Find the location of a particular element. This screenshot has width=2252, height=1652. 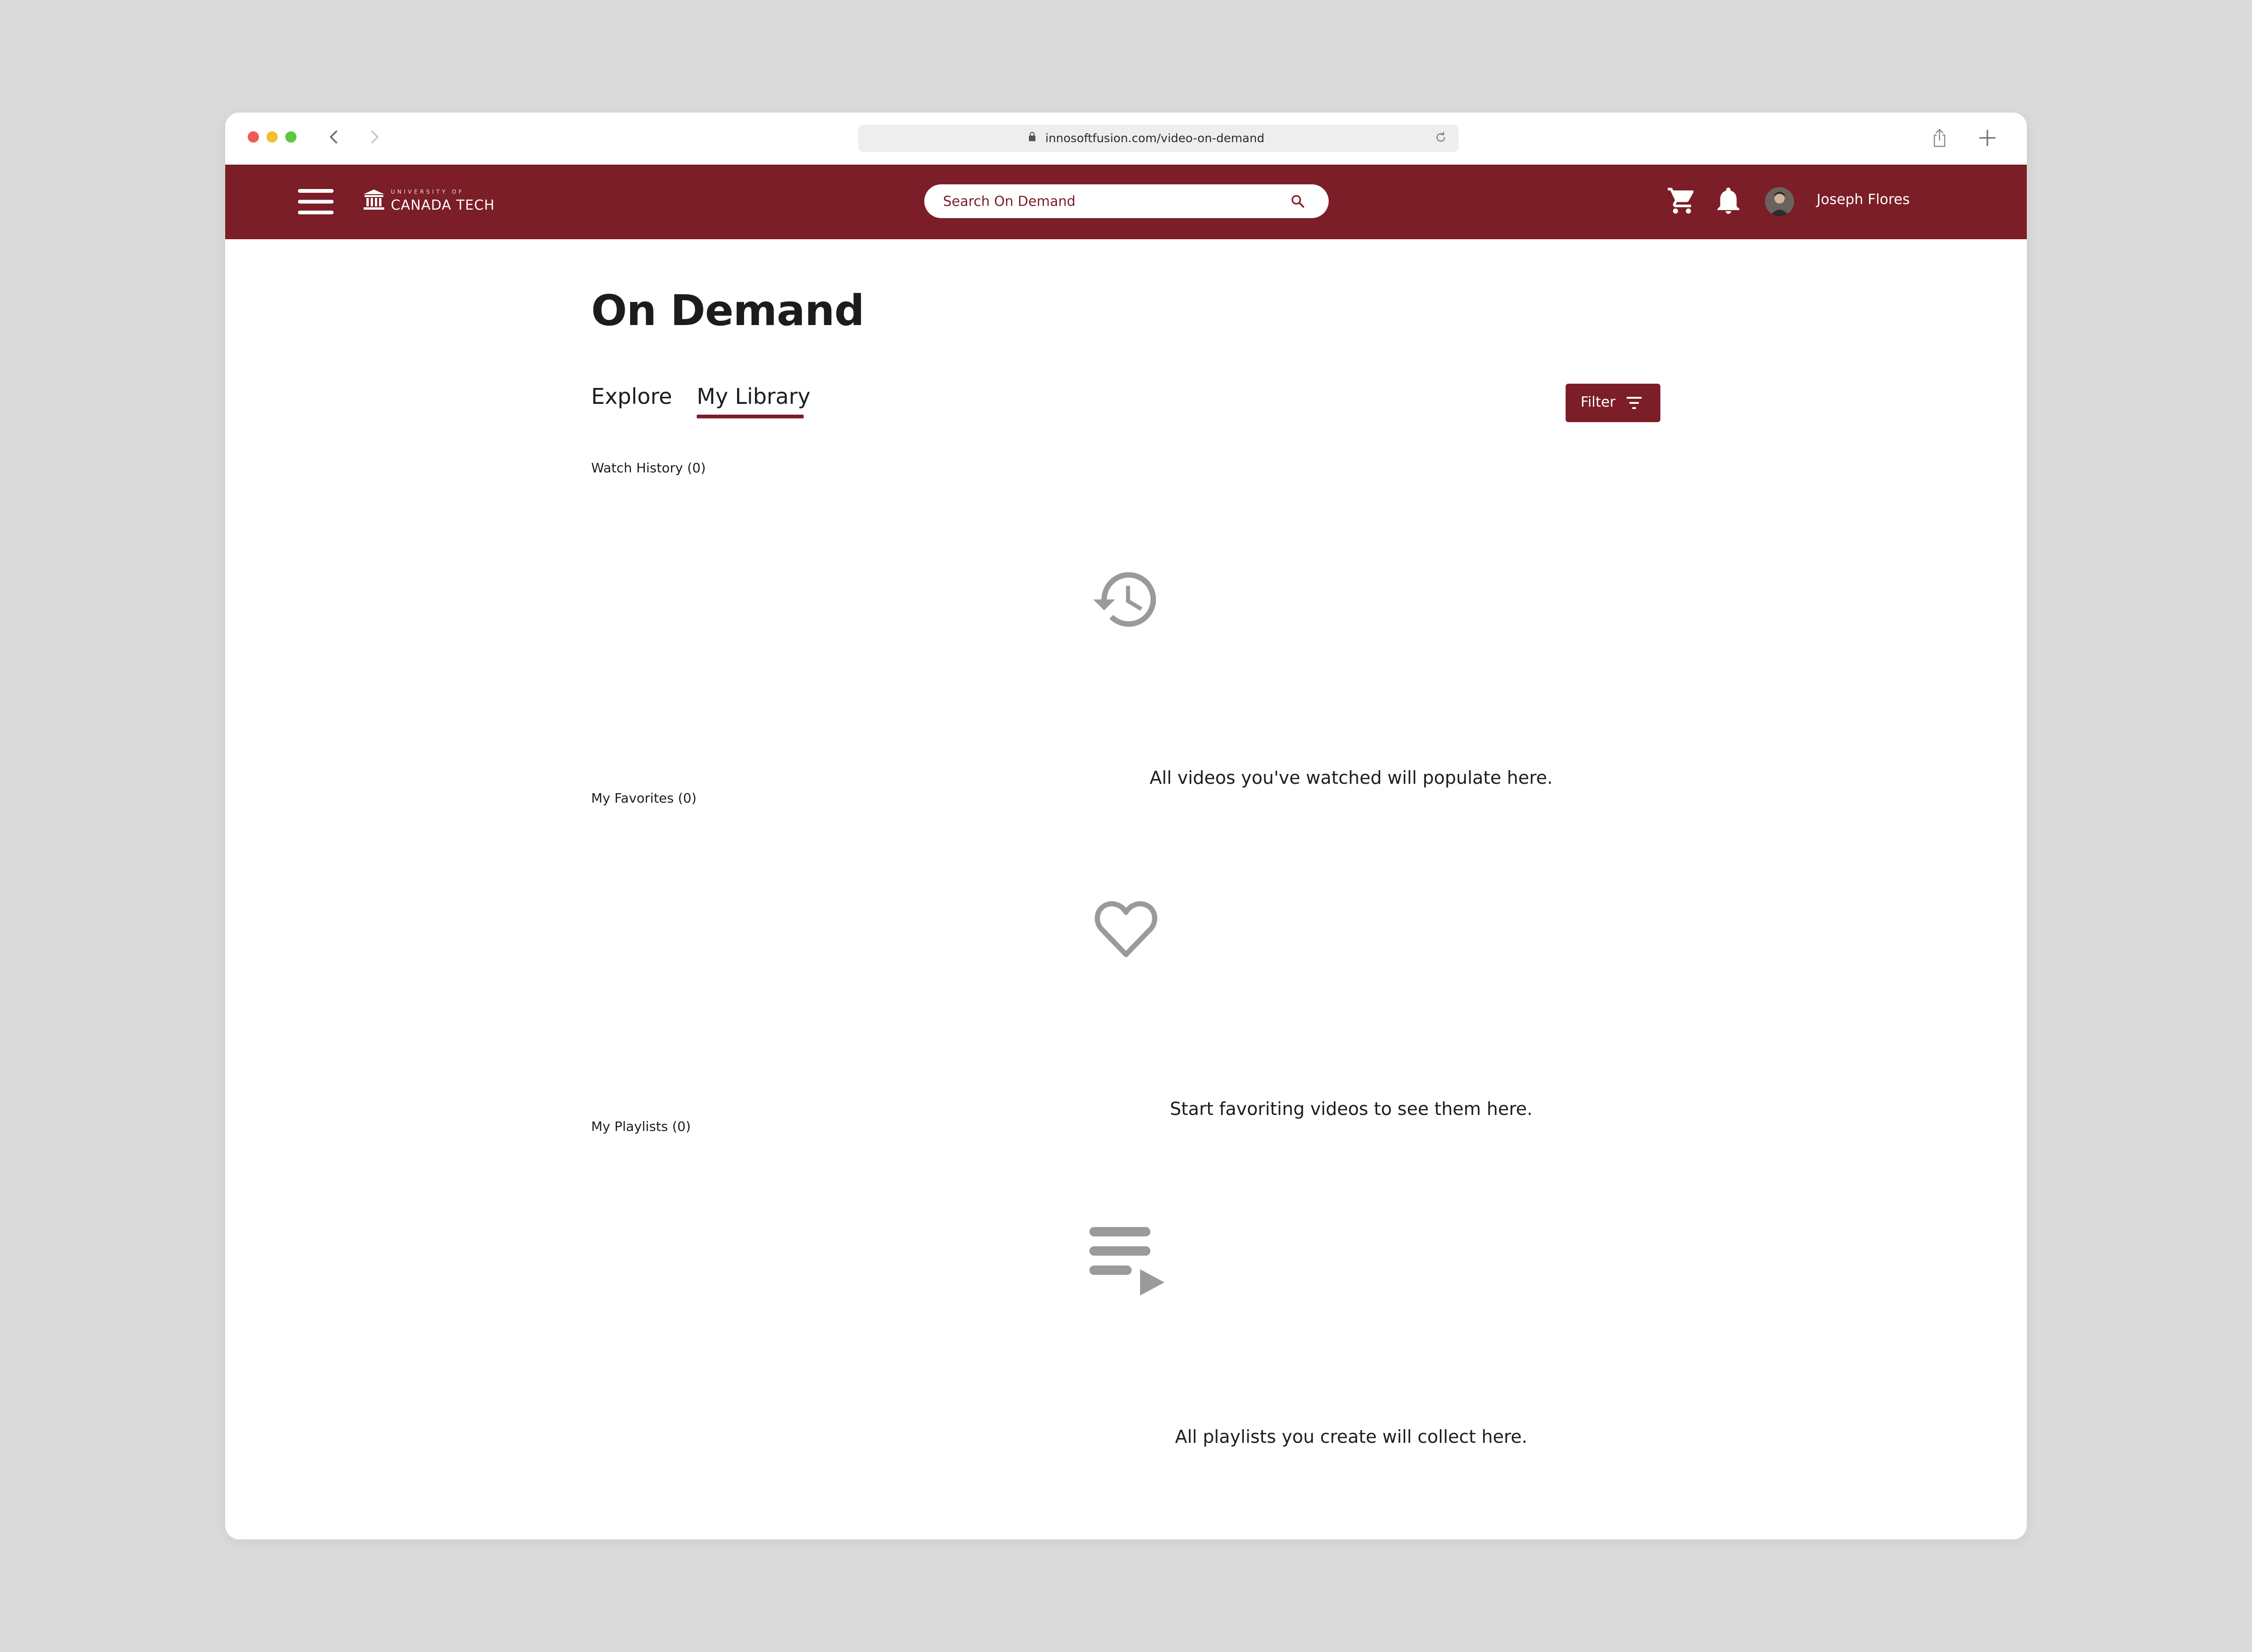

bell-icon is located at coordinates (1728, 200).